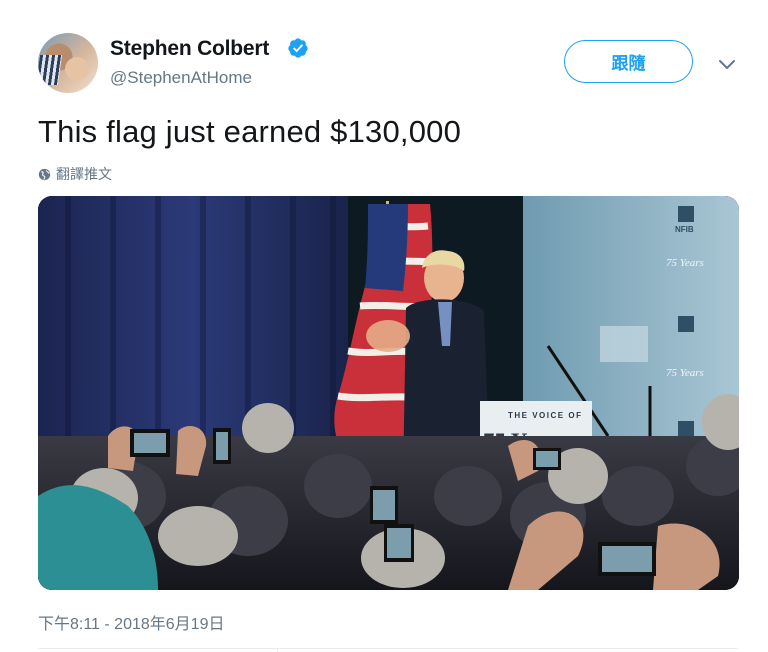  What do you see at coordinates (685, 373) in the screenshot?
I see `backdrop-years-2: 75 Years` at bounding box center [685, 373].